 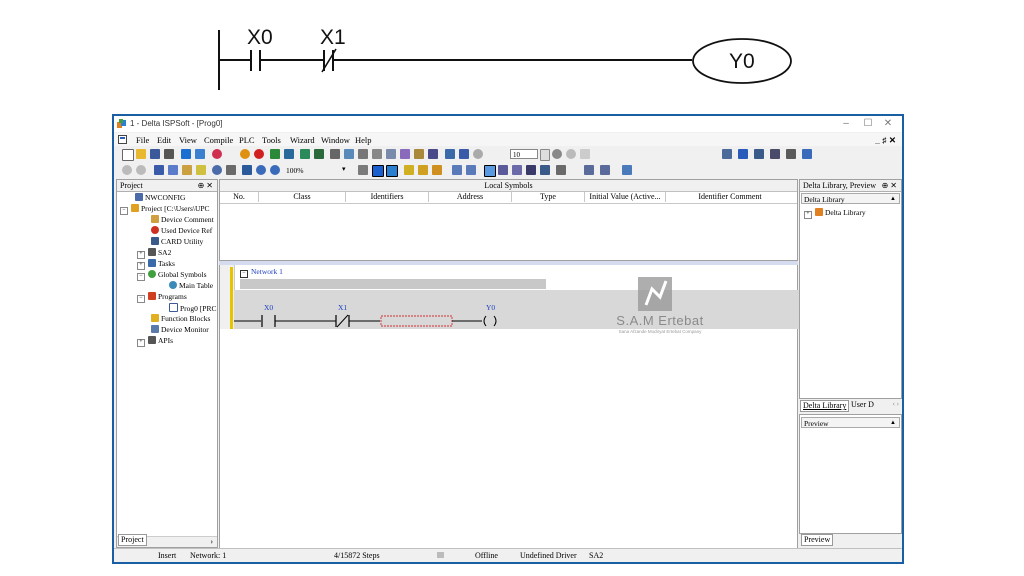 What do you see at coordinates (177, 242) in the screenshot?
I see `tree-item-card-utility: CARD Utility` at bounding box center [177, 242].